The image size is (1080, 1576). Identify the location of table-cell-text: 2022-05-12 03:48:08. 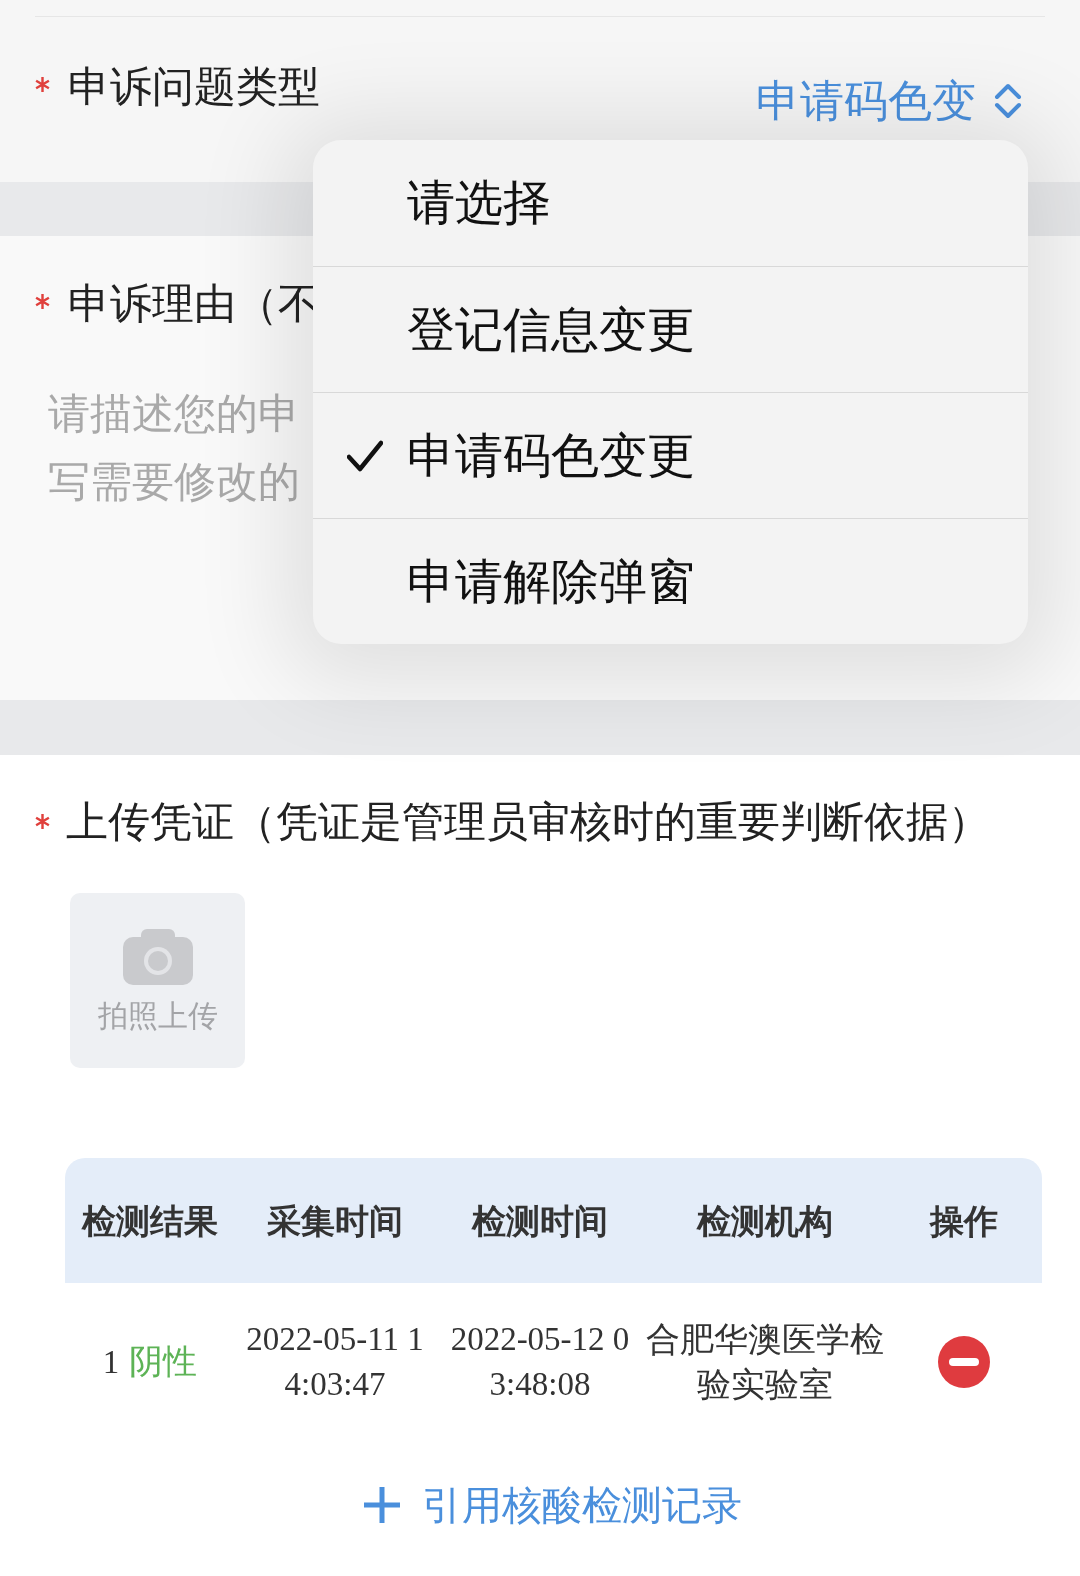
(540, 1361).